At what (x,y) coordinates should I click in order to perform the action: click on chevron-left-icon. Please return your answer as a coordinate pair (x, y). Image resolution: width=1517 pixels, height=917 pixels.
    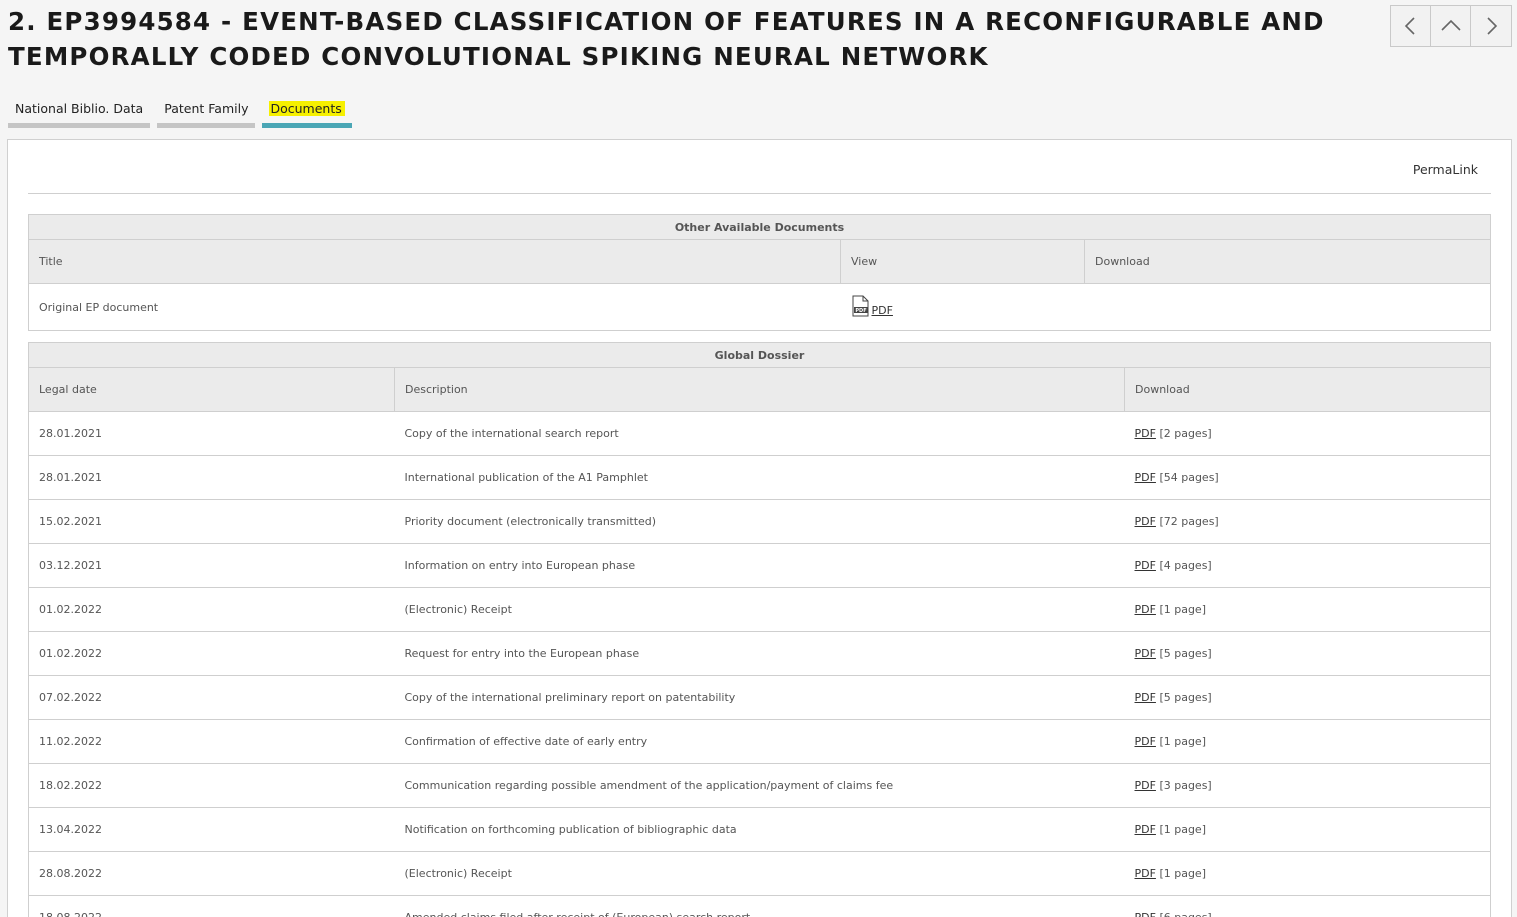
    Looking at the image, I should click on (1409, 26).